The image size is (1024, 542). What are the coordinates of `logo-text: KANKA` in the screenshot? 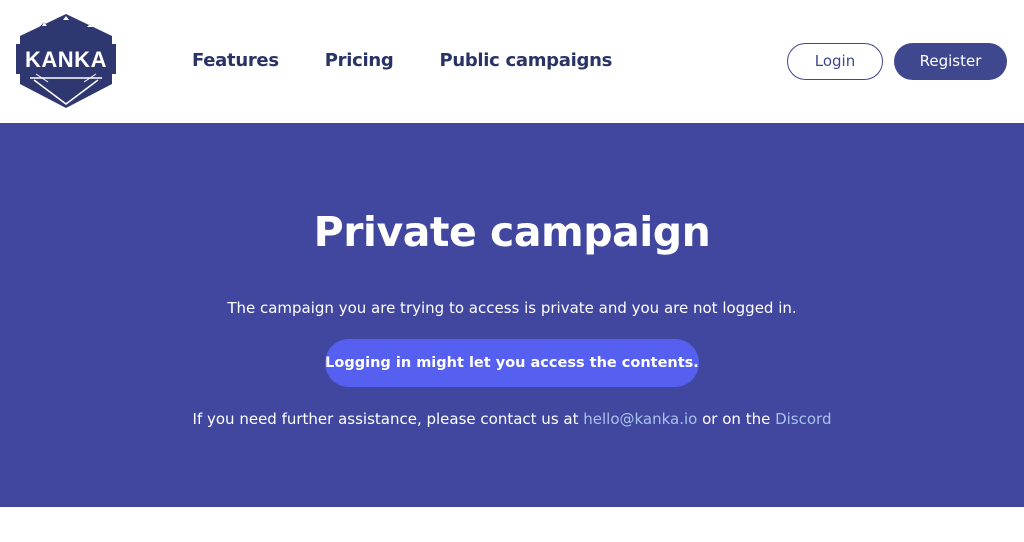 It's located at (66, 59).